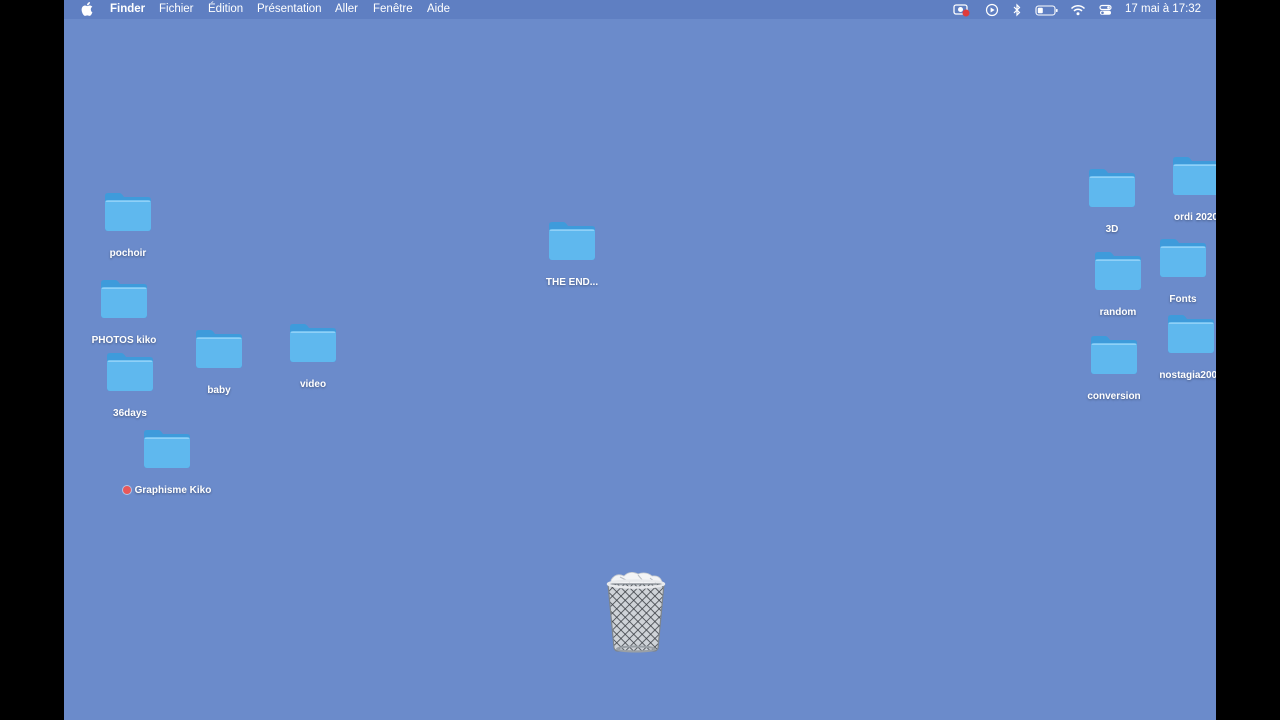 The image size is (1280, 720). I want to click on red-tag-icon, so click(126, 490).